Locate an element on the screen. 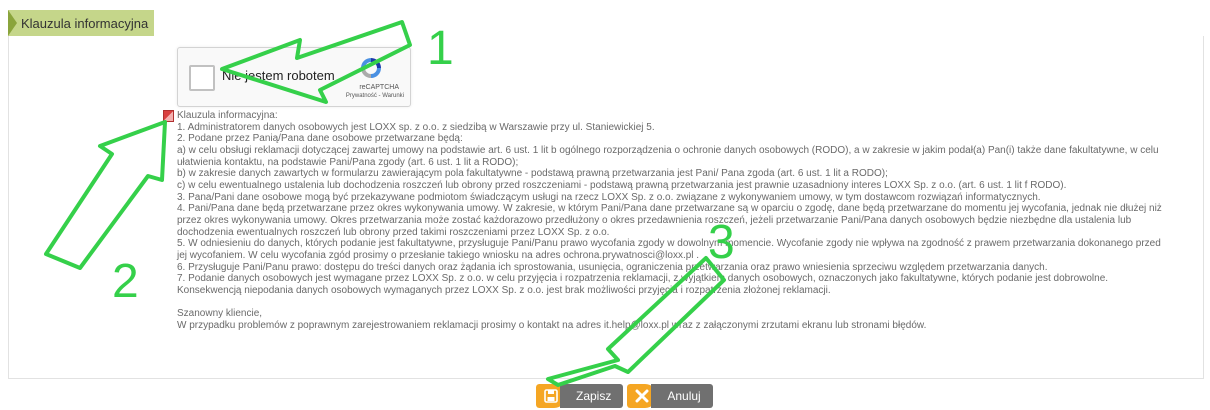 This screenshot has width=1210, height=410. triangle-marker-icon is located at coordinates (12, 23).